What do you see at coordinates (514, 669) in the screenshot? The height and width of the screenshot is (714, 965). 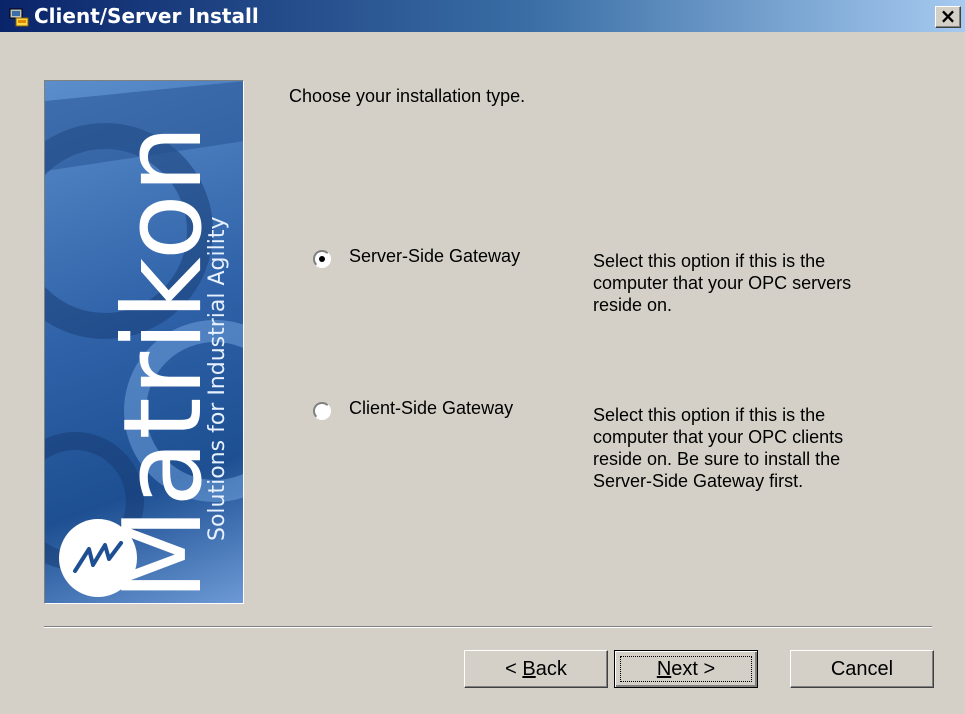 I see `back-prefix: <` at bounding box center [514, 669].